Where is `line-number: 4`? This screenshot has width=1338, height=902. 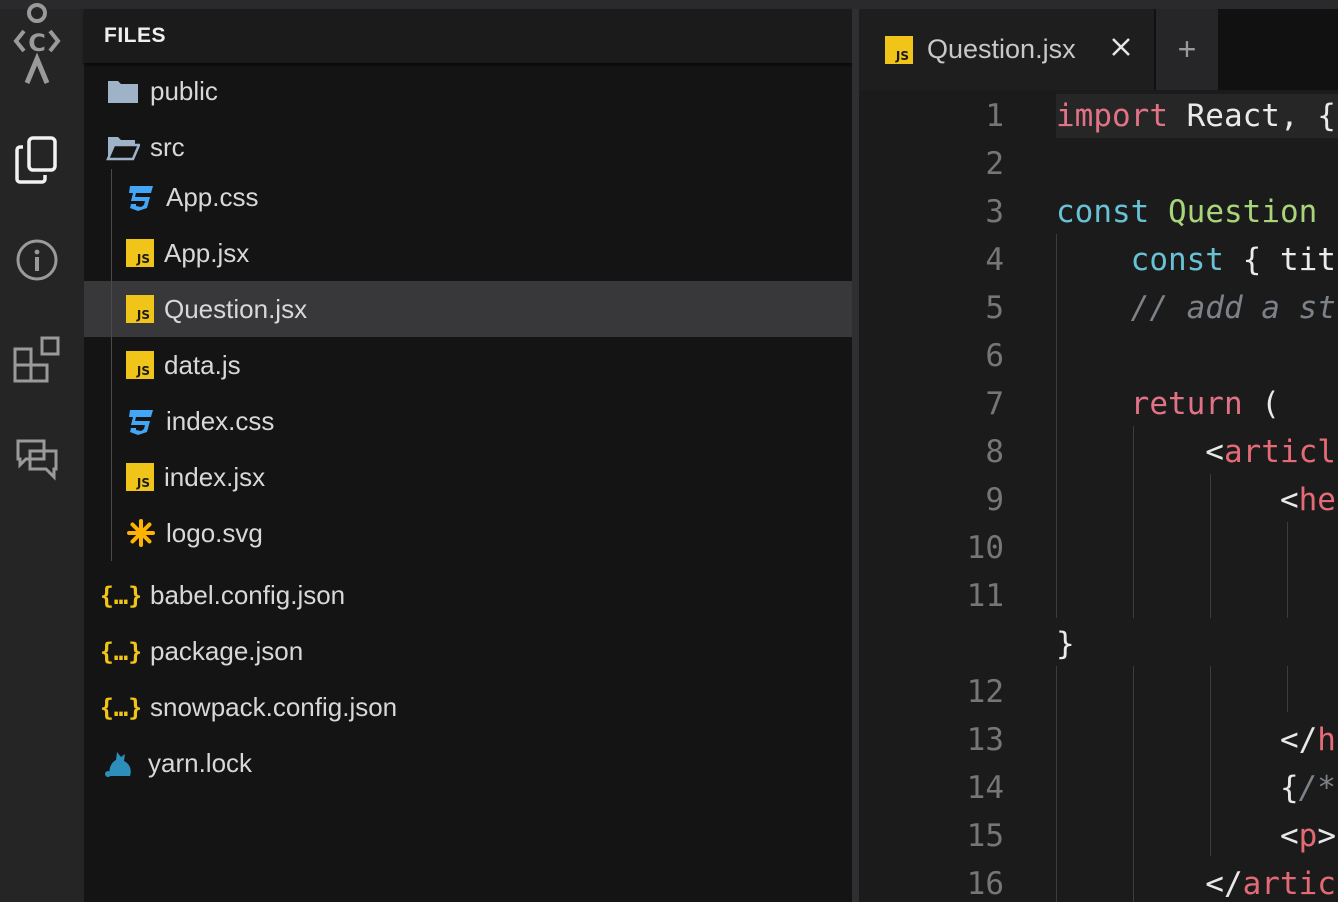
line-number: 4 is located at coordinates (994, 260).